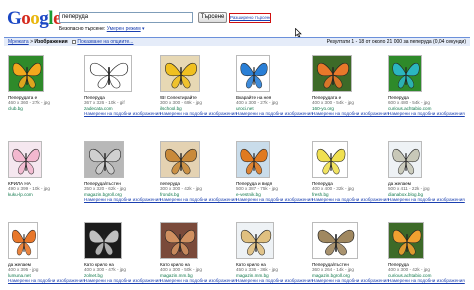 Image resolution: width=474 pixels, height=290 pixels. What do you see at coordinates (124, 29) in the screenshot?
I see `safe-search-option: Умерен режим` at bounding box center [124, 29].